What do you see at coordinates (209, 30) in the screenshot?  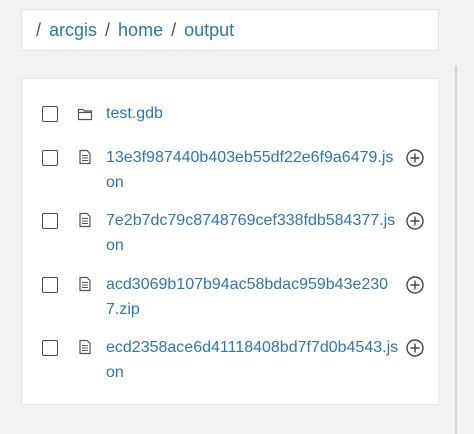 I see `breadcrumb-item-output: output` at bounding box center [209, 30].